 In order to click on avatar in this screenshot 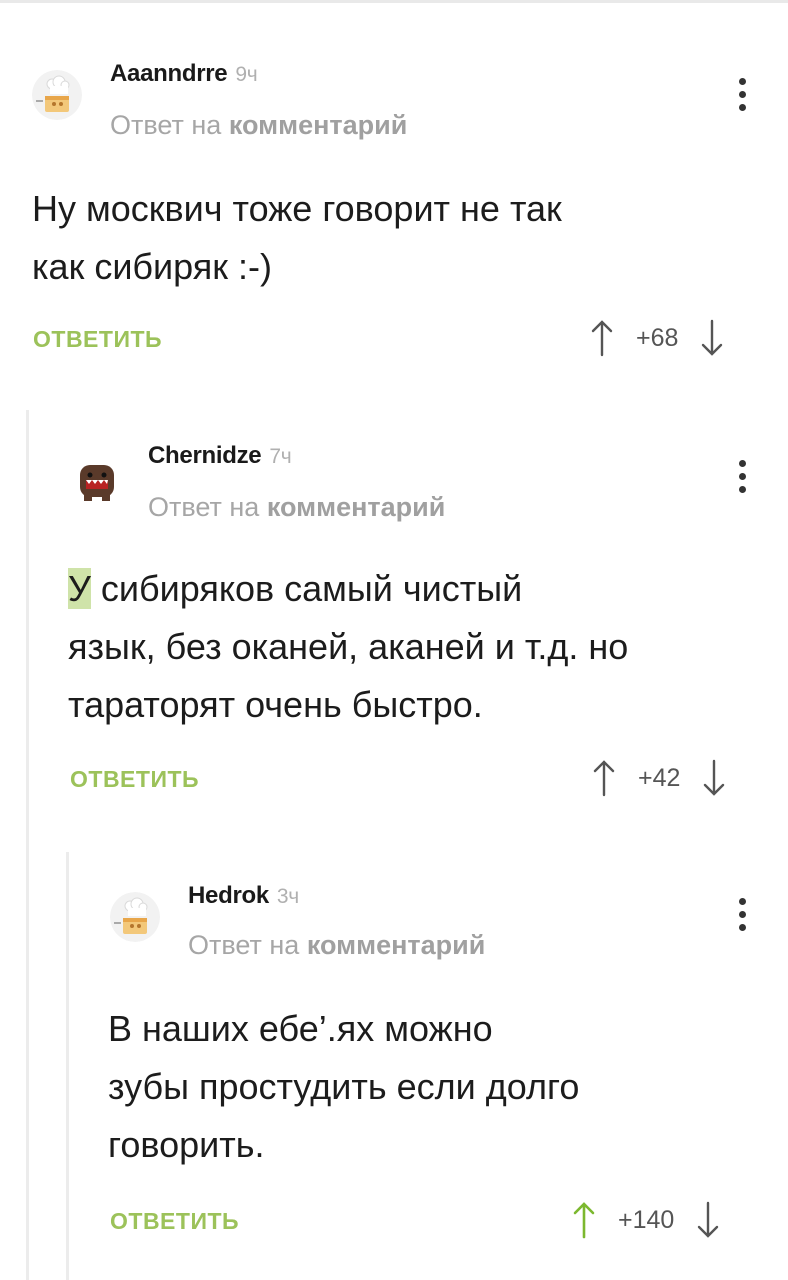, I will do `click(135, 917)`.